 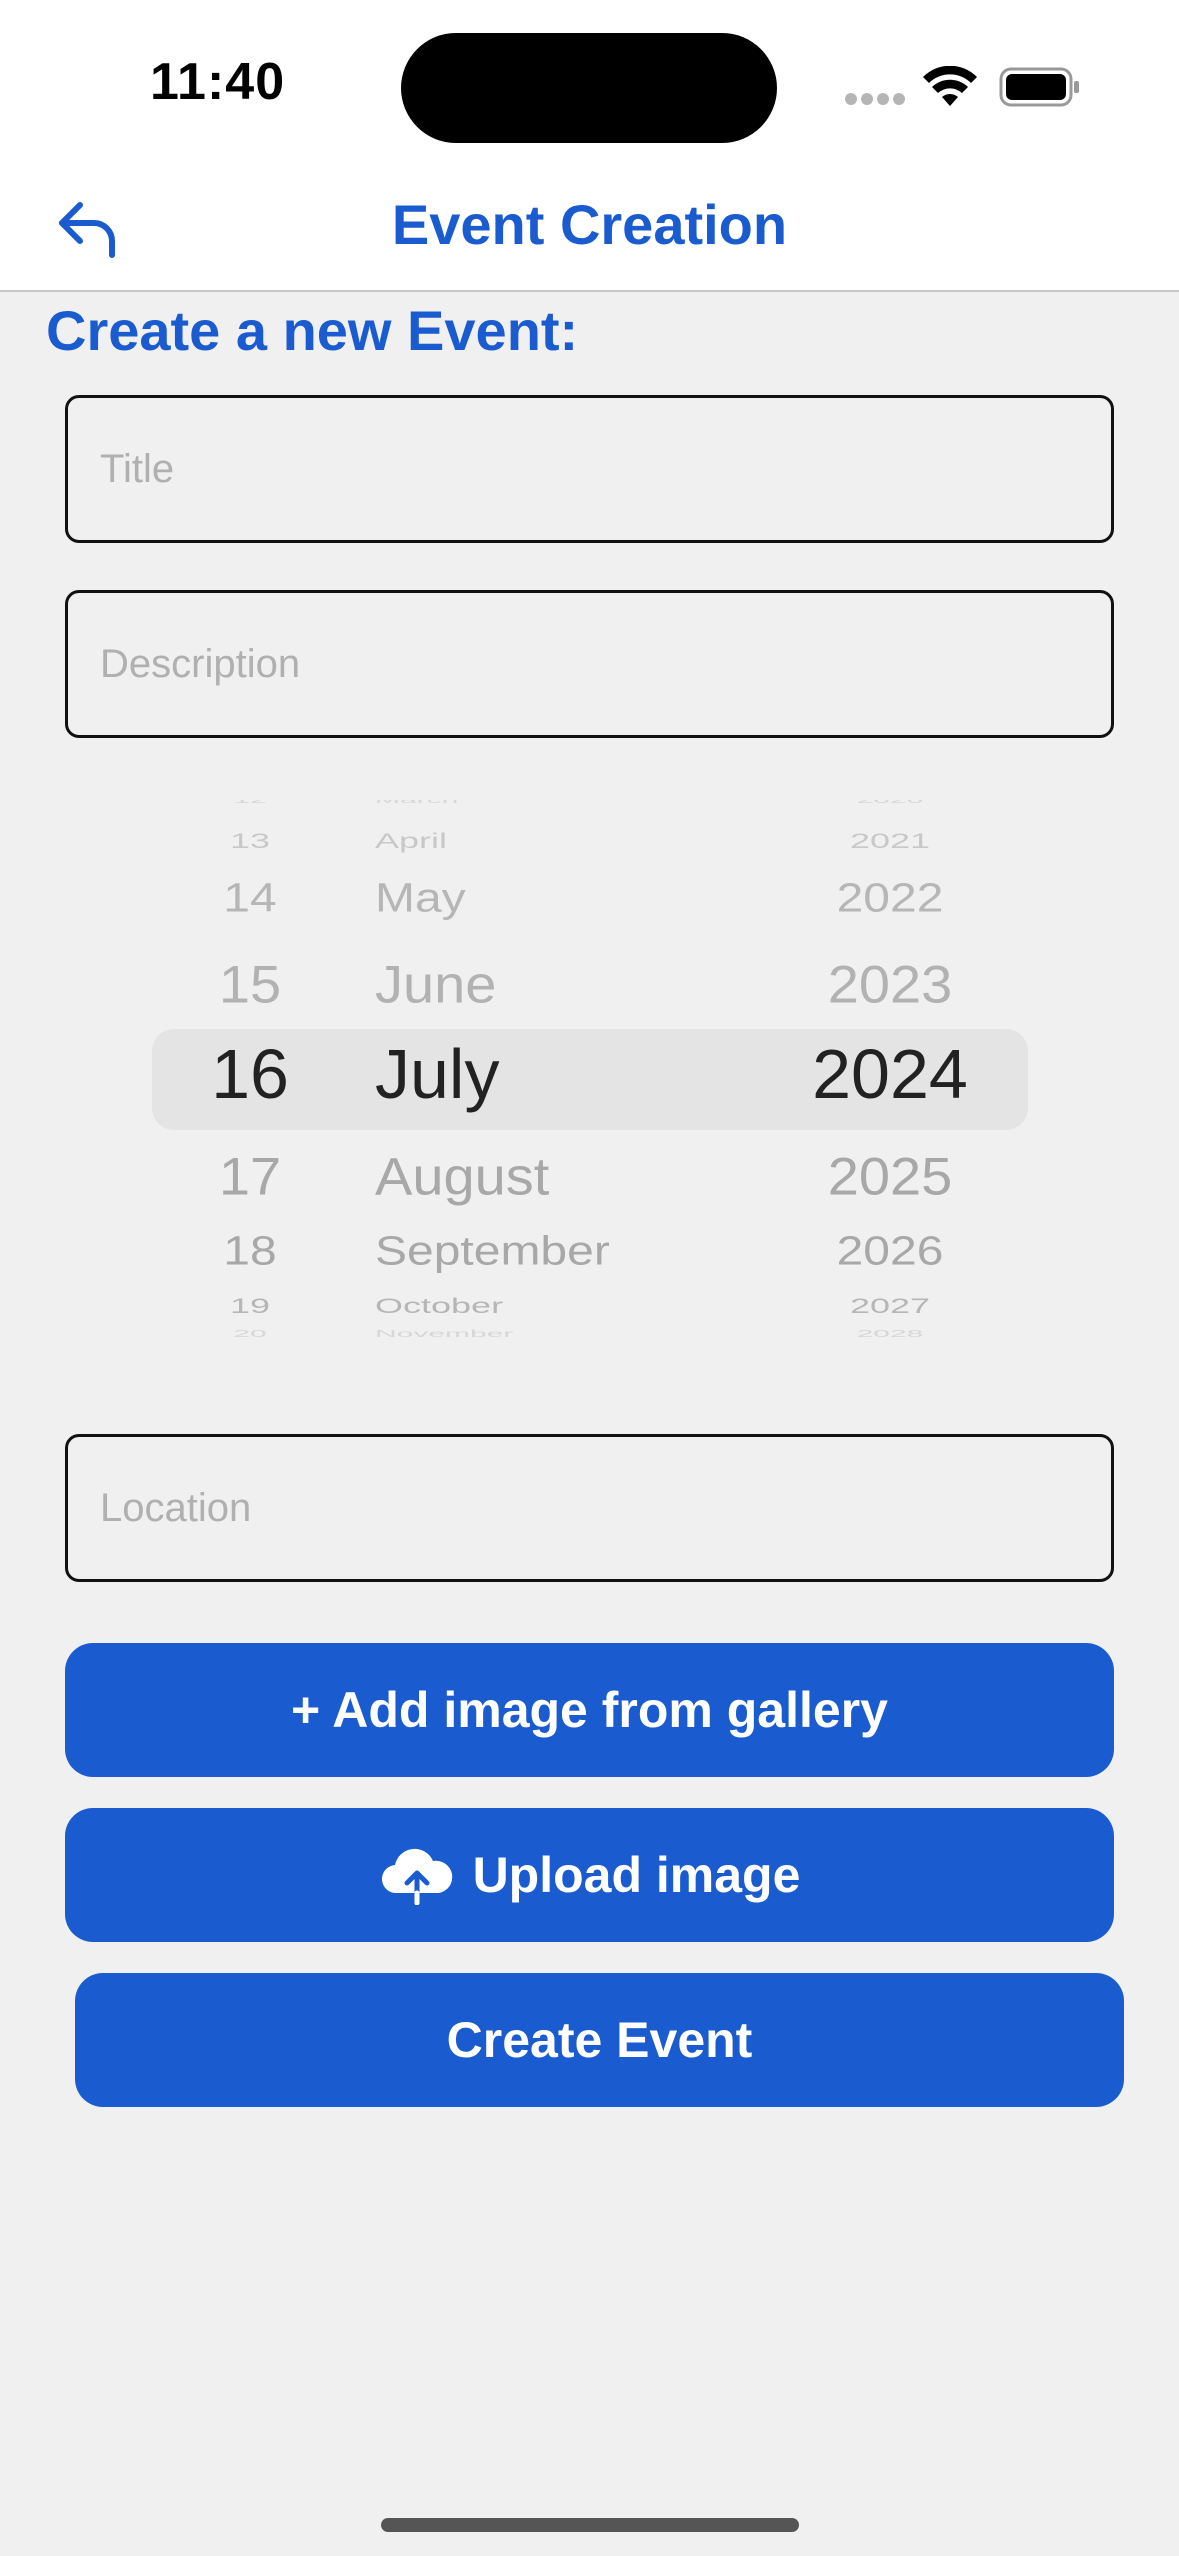 What do you see at coordinates (545, 1251) in the screenshot?
I see `month-option: September` at bounding box center [545, 1251].